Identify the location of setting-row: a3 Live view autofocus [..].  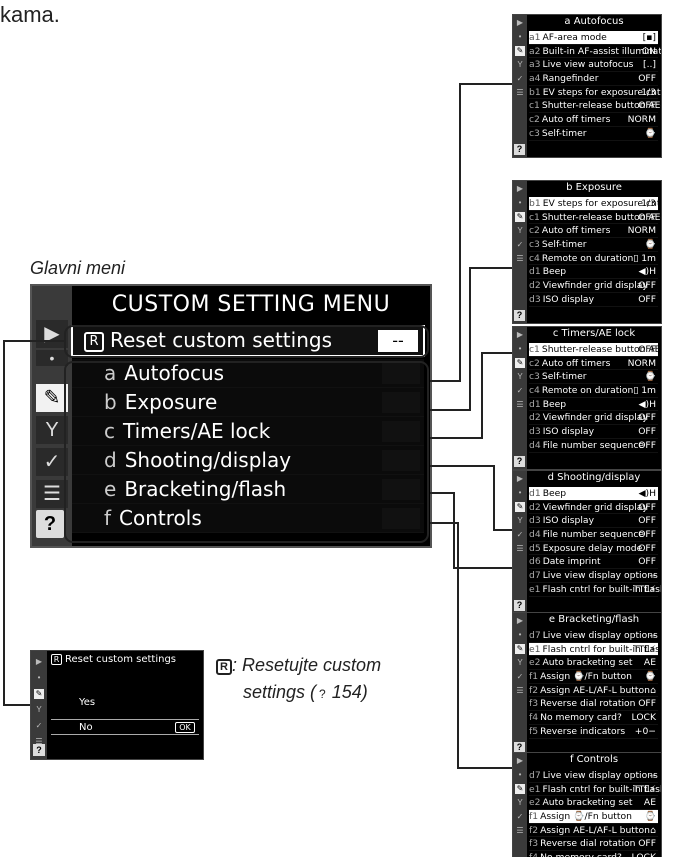
(593, 65).